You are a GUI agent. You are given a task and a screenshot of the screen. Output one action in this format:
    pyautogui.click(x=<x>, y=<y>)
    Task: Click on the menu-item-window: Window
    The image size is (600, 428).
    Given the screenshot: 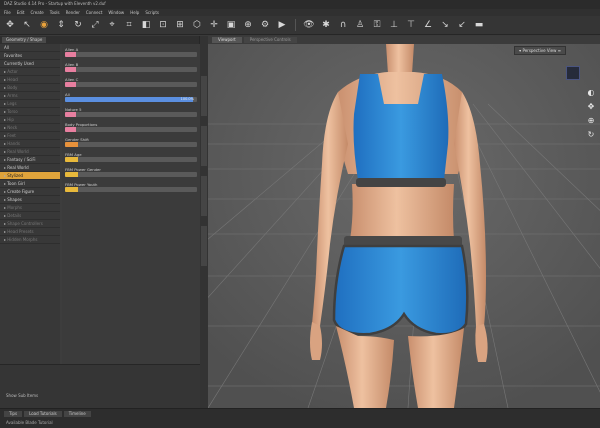 What is the action you would take?
    pyautogui.click(x=116, y=12)
    